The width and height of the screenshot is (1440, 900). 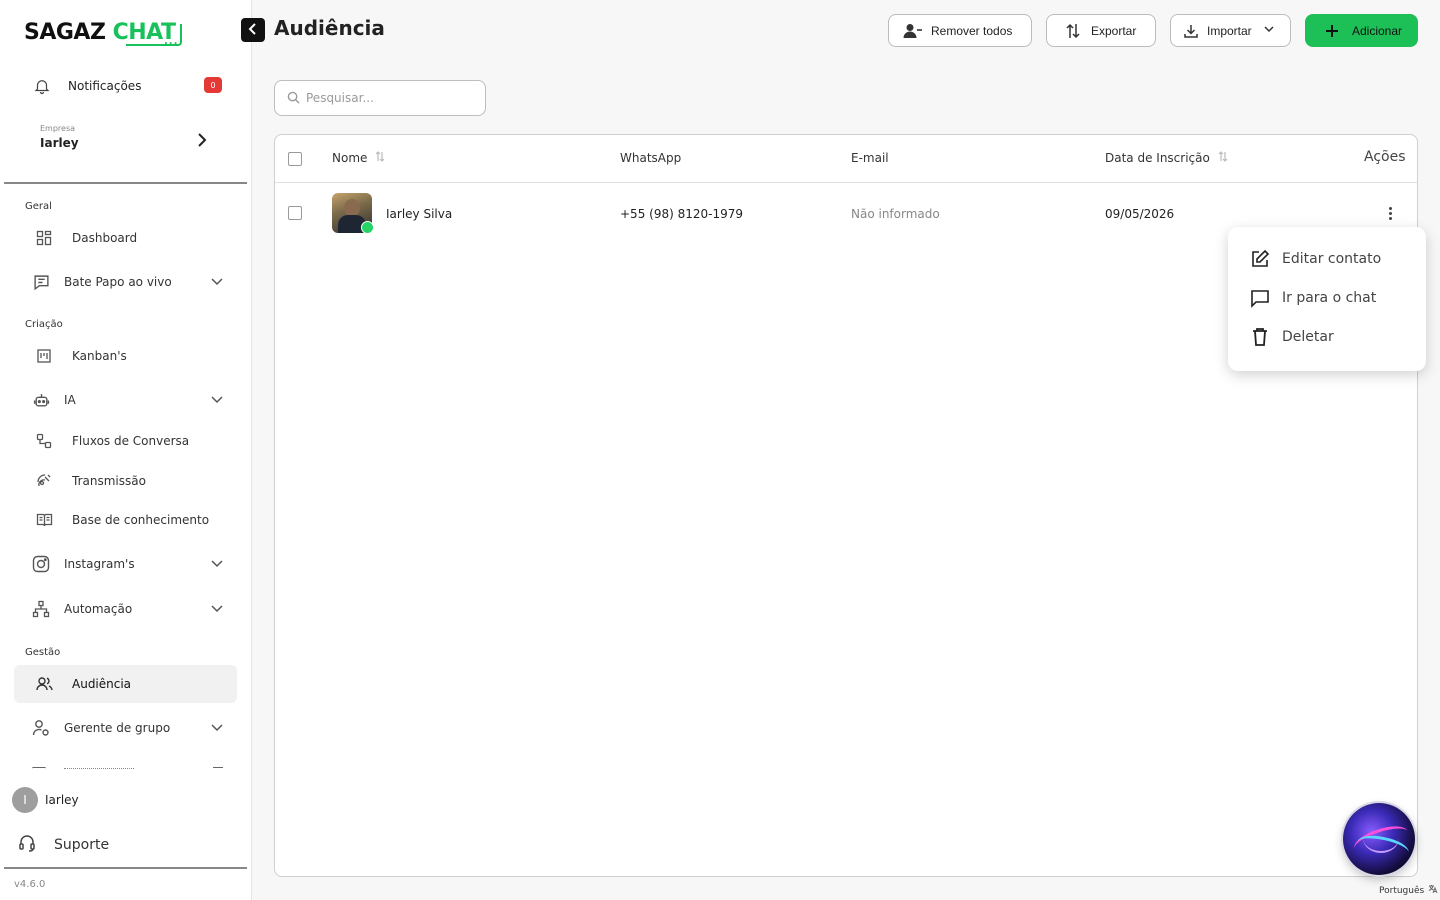 I want to click on sidebar-item-dashboard: Dashboard, so click(x=125, y=238).